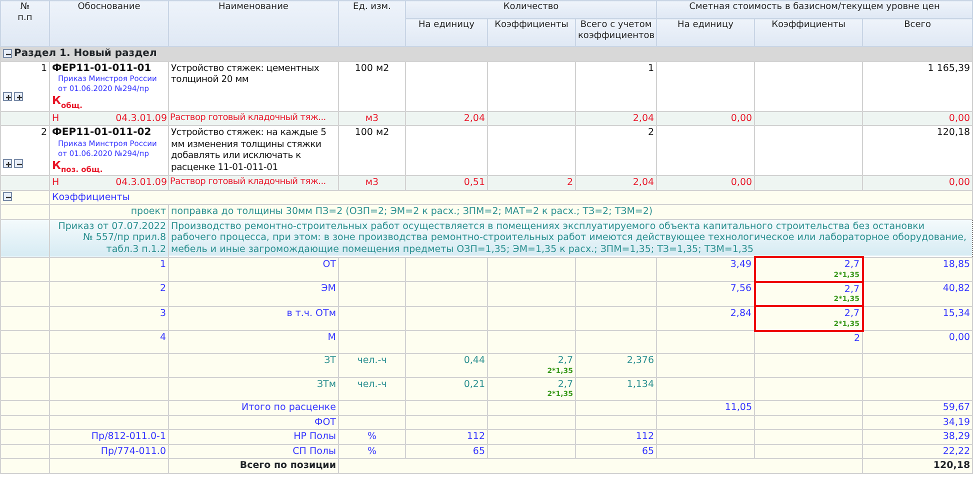 The width and height of the screenshot is (974, 481). What do you see at coordinates (253, 451) in the screenshot?
I see `table-cell: СП Полы` at bounding box center [253, 451].